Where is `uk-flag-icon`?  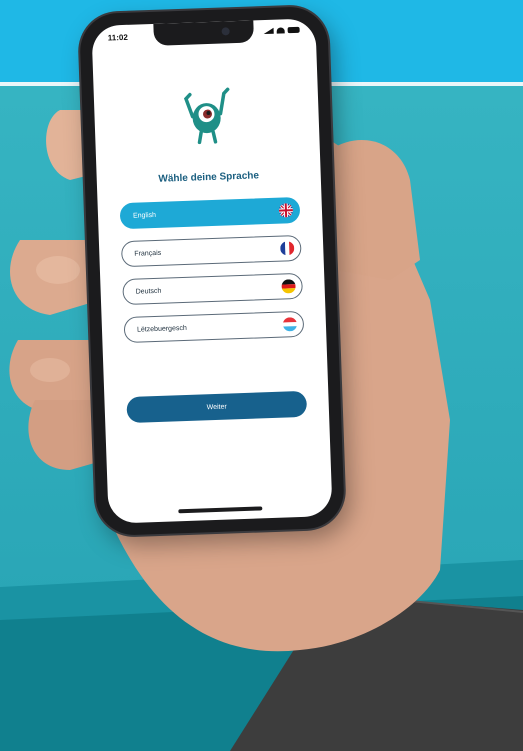
uk-flag-icon is located at coordinates (286, 210).